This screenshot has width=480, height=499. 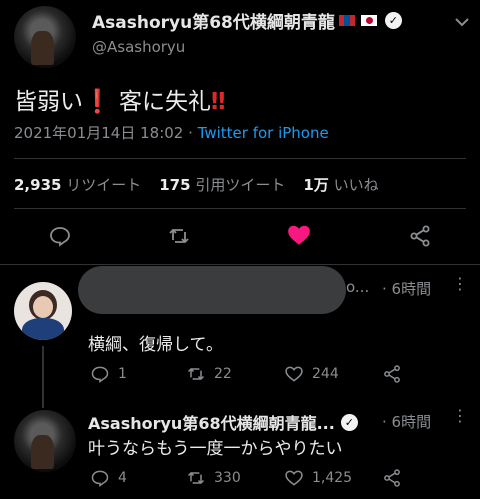 I want to click on like-filled-icon, so click(x=299, y=237).